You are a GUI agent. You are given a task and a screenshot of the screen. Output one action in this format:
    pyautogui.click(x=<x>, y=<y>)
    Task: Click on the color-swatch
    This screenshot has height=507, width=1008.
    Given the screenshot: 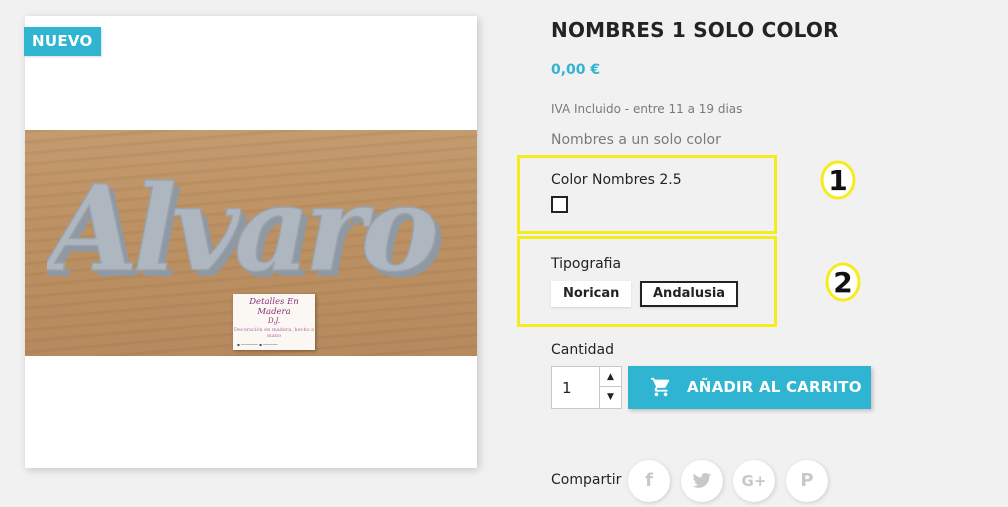 What is the action you would take?
    pyautogui.click(x=559, y=204)
    